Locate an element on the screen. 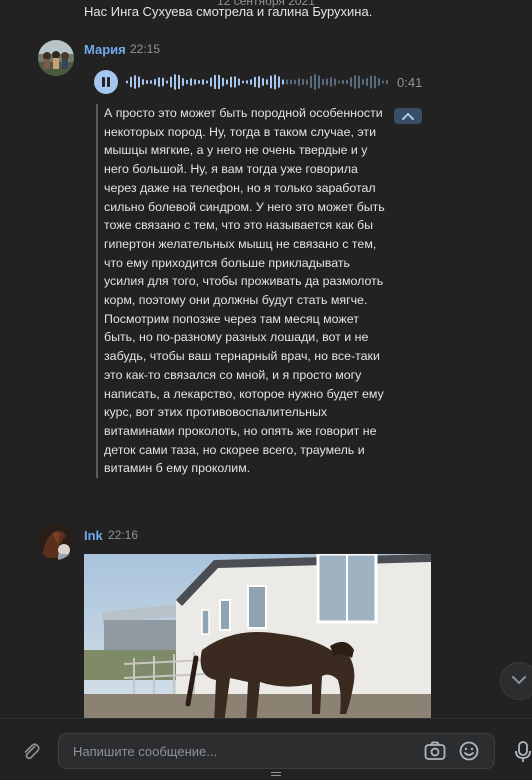 The width and height of the screenshot is (532, 780). author-name: Ink is located at coordinates (93, 535).